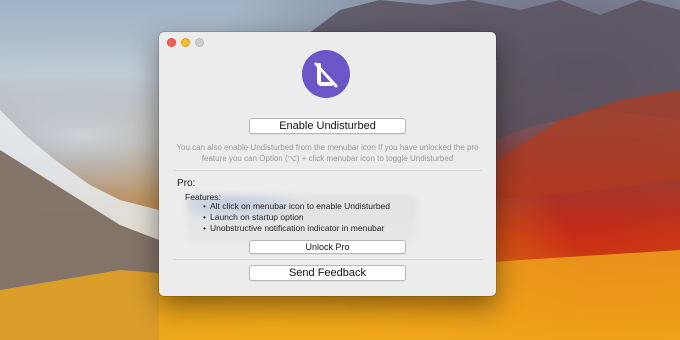 This screenshot has width=680, height=340. I want to click on unlock-pro-button: Unlock Pro, so click(327, 247).